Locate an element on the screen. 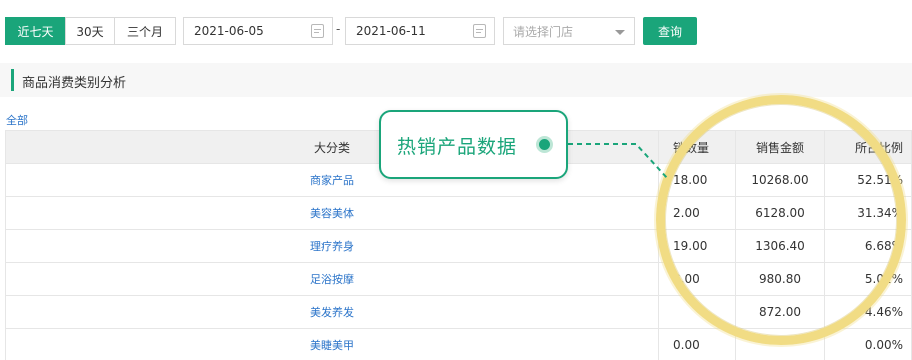 The image size is (912, 360). end-date-value: 2021-06-11 is located at coordinates (391, 31).